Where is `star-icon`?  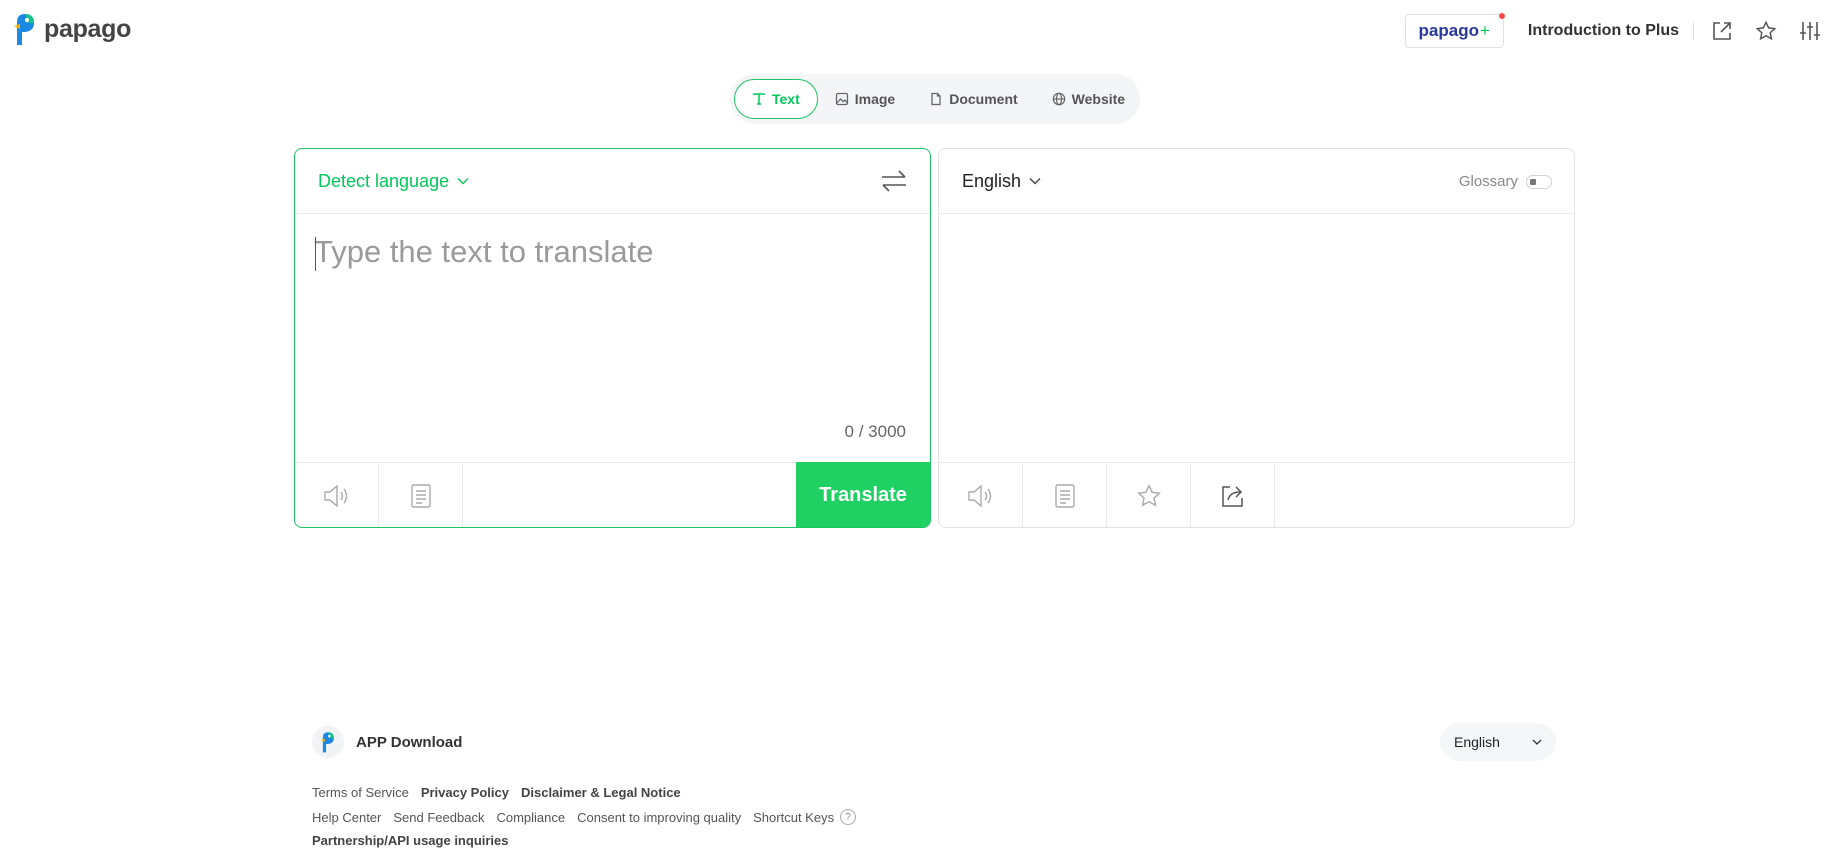 star-icon is located at coordinates (1148, 495).